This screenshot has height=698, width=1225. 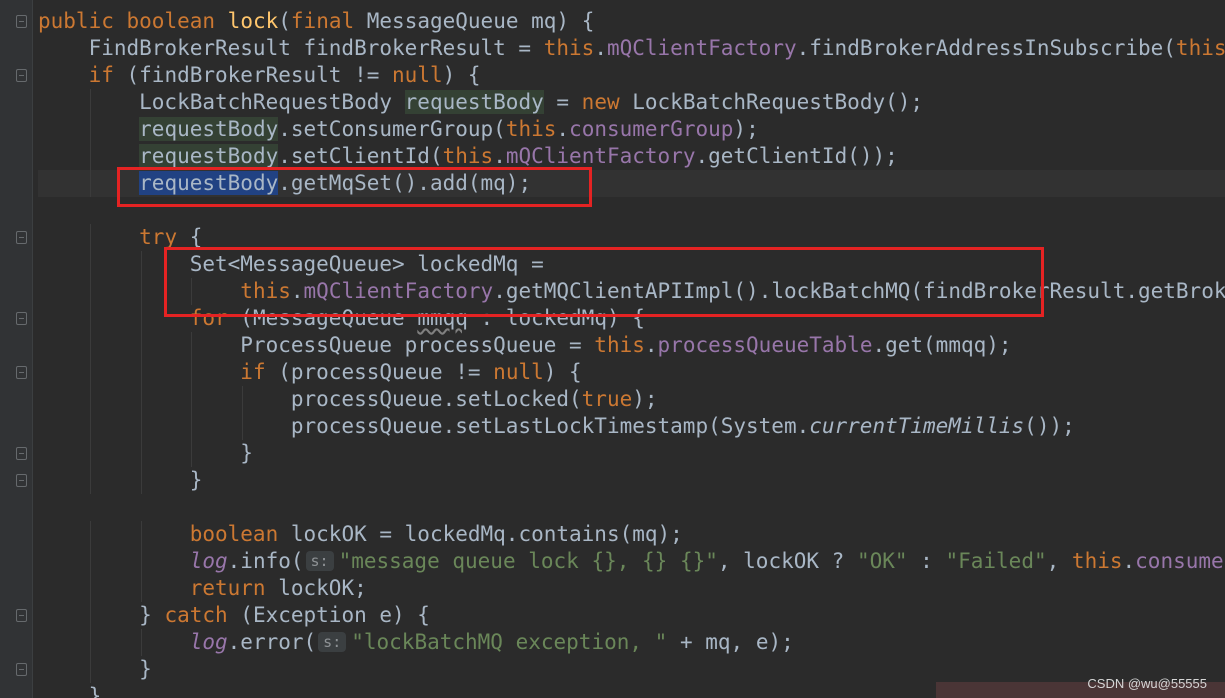 I want to click on code-line: return lockOK;, so click(x=631, y=588).